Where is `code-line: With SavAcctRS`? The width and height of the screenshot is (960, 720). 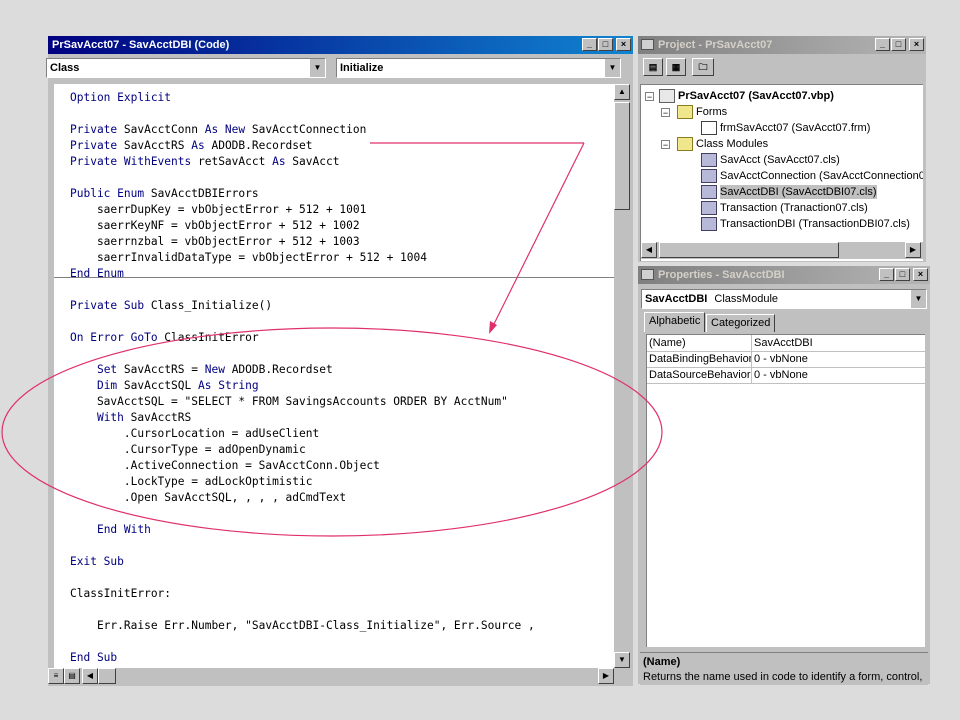 code-line: With SavAcctRS is located at coordinates (144, 417).